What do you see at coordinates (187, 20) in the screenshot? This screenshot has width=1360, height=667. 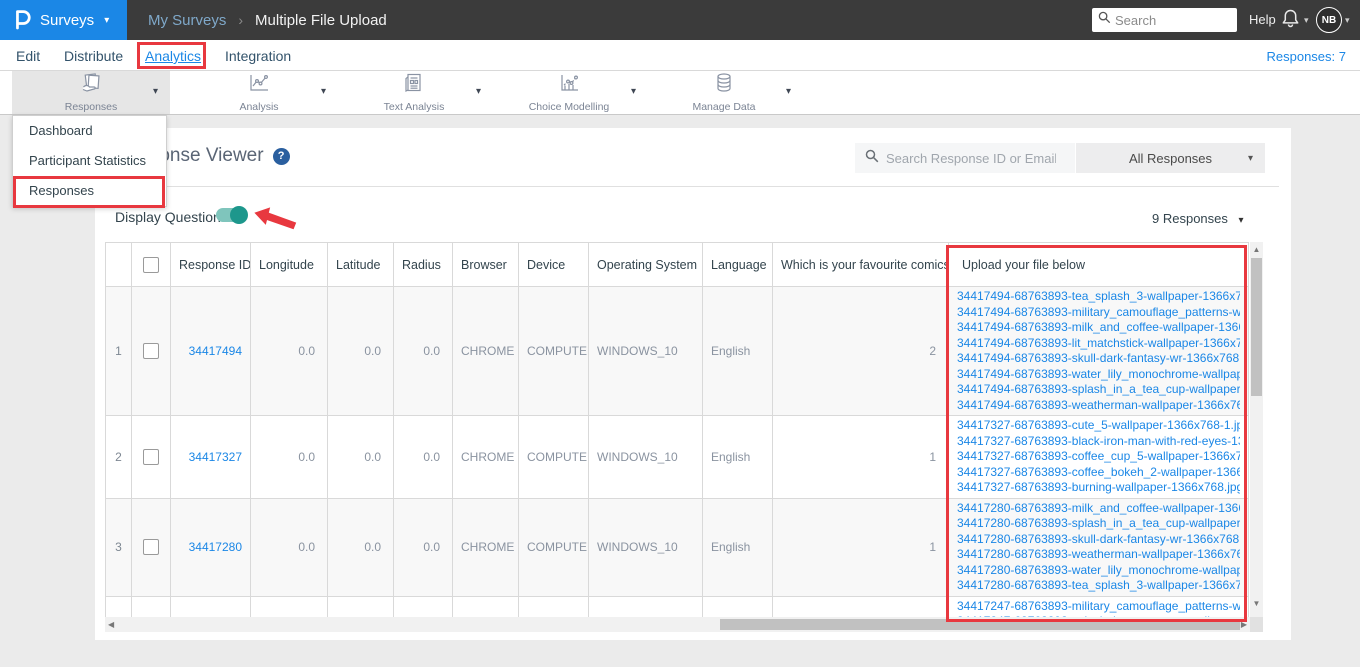 I see `breadcrumb-my-surveys: My Surveys` at bounding box center [187, 20].